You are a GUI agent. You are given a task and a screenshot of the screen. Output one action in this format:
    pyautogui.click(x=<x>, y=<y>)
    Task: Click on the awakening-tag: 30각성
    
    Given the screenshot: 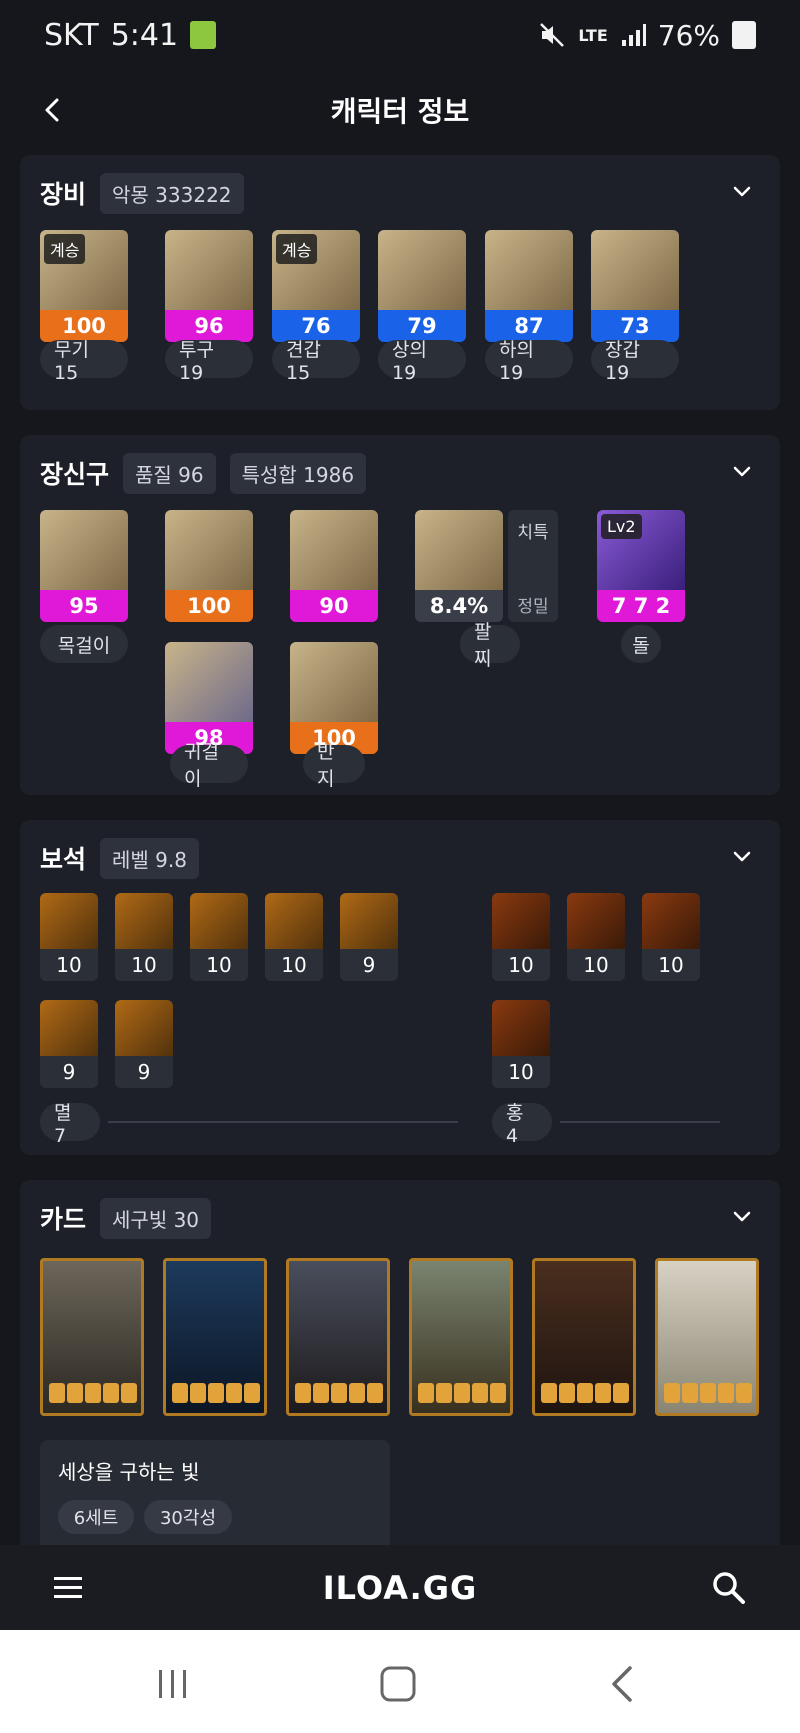 What is the action you would take?
    pyautogui.click(x=188, y=1517)
    